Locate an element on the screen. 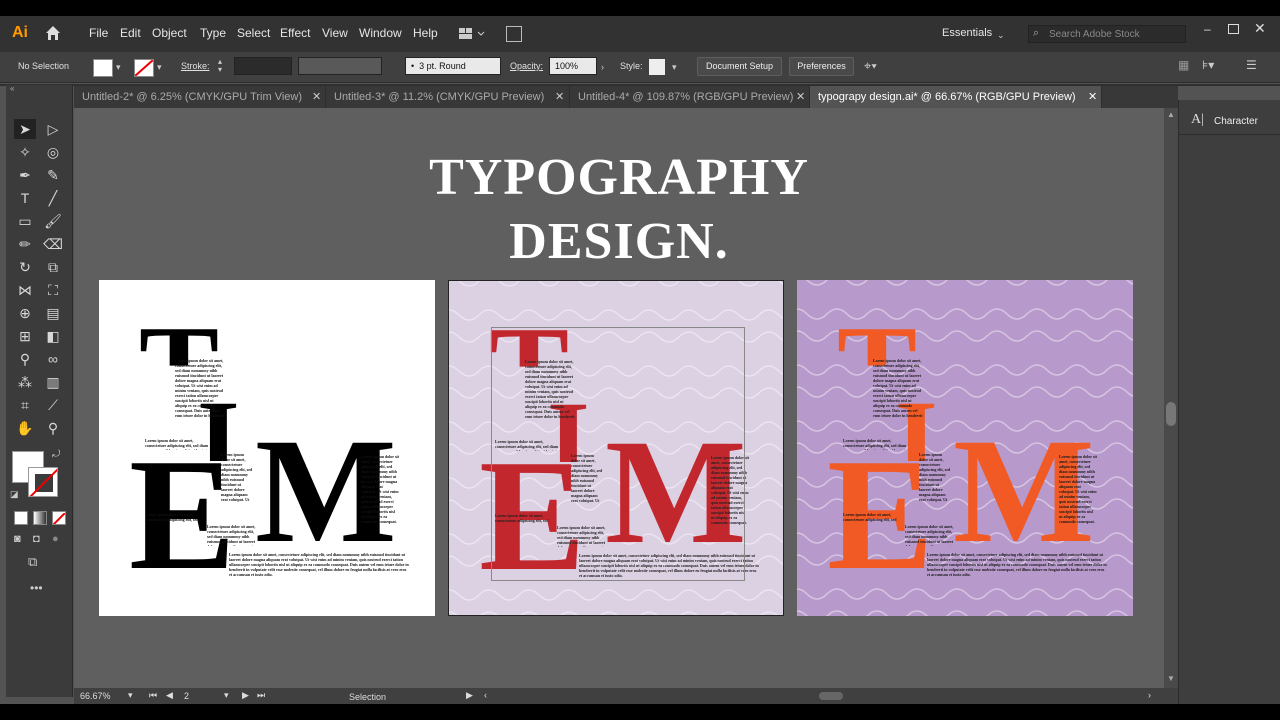 The width and height of the screenshot is (1280, 720). default-colors-icon: ◪ is located at coordinates (14, 494).